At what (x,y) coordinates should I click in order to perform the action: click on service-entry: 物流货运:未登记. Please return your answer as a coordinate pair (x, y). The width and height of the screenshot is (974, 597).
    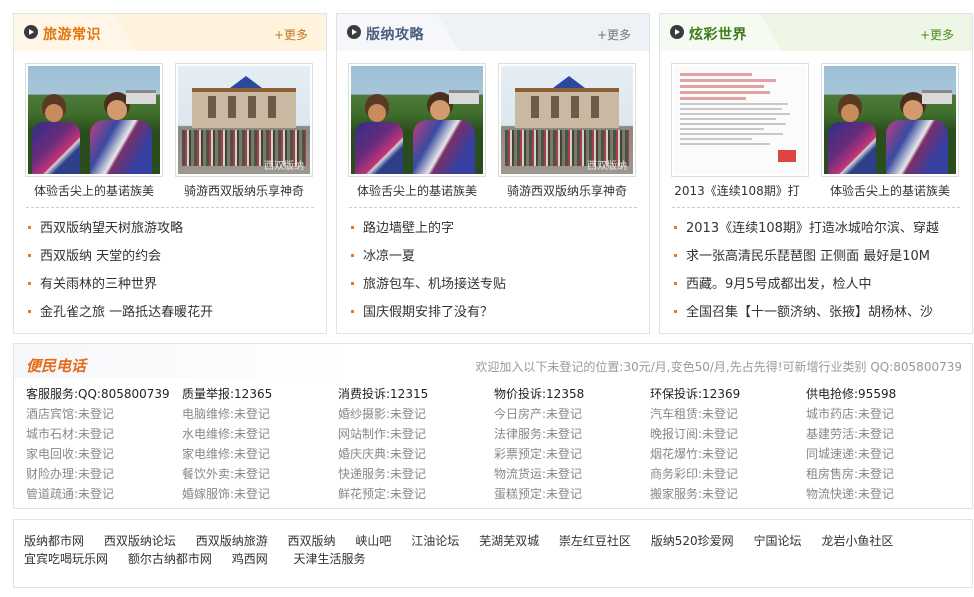
    Looking at the image, I should click on (572, 474).